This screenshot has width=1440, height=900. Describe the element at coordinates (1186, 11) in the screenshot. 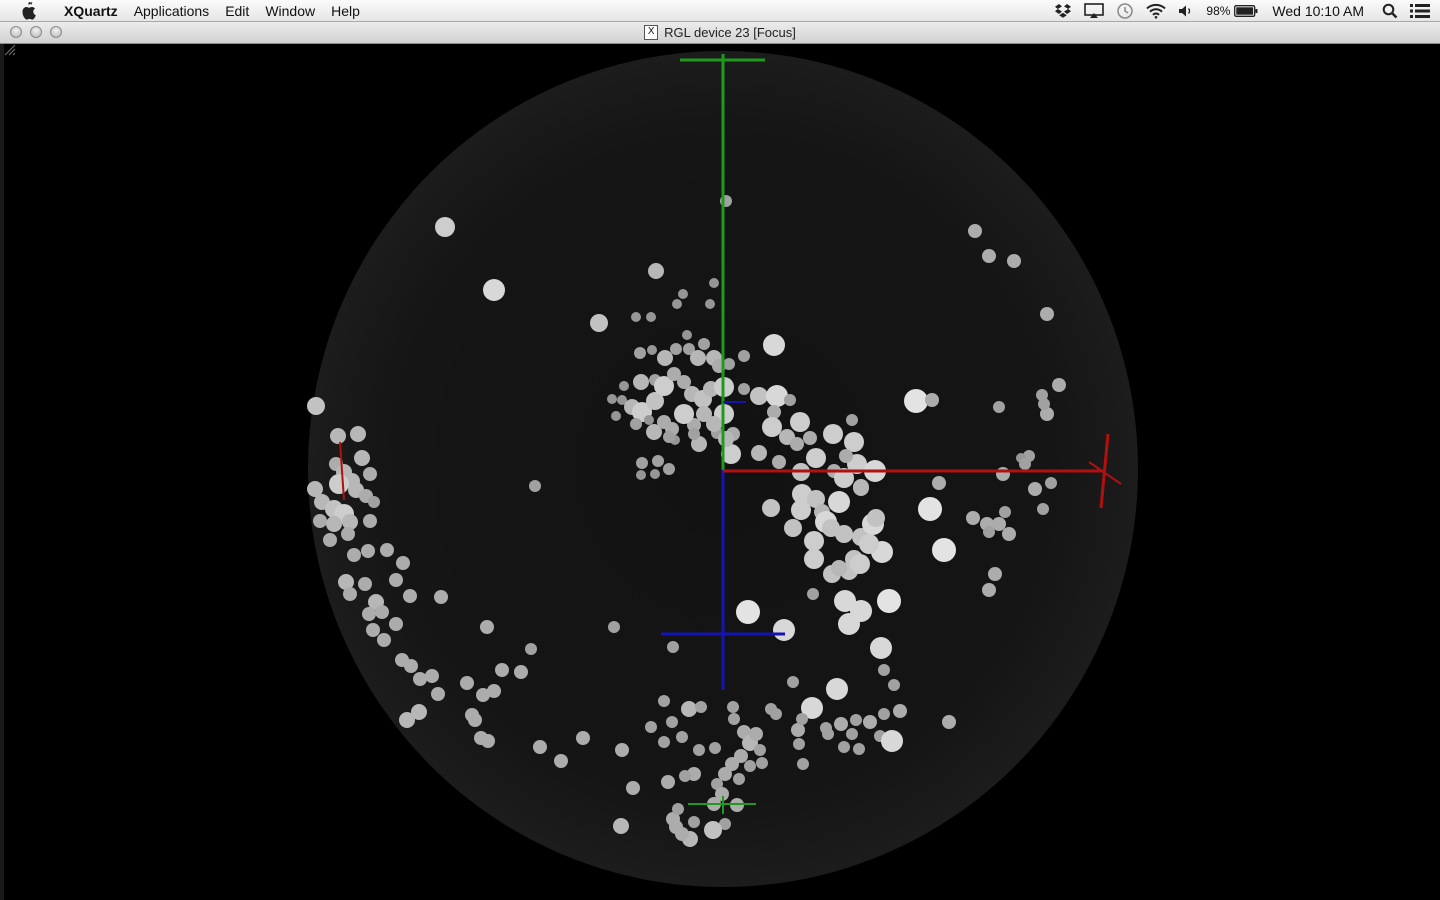

I see `volume-icon` at that location.